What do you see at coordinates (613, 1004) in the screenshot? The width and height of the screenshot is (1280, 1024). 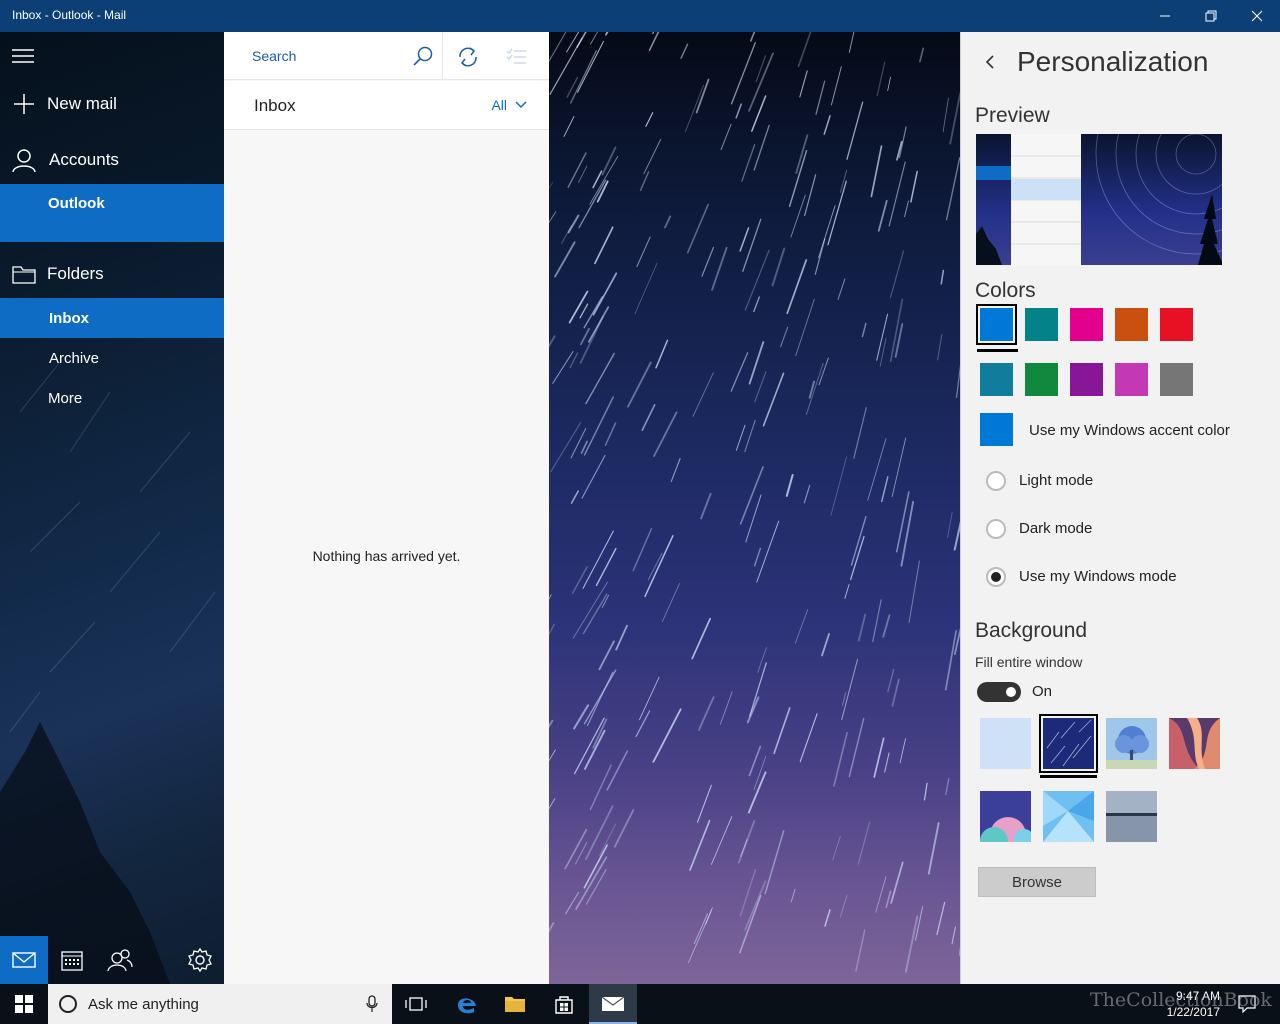 I see `mail-taskbar-button` at bounding box center [613, 1004].